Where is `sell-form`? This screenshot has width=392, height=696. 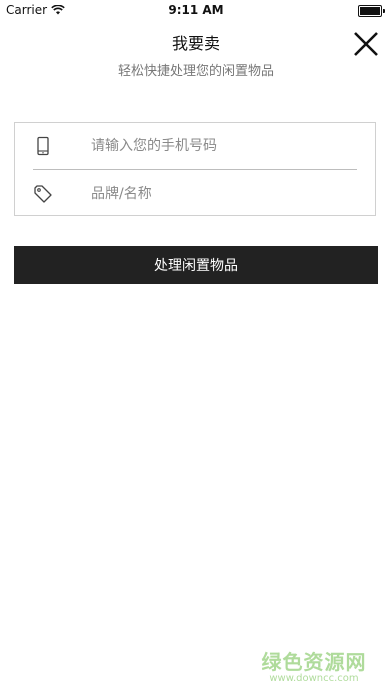 sell-form is located at coordinates (195, 169).